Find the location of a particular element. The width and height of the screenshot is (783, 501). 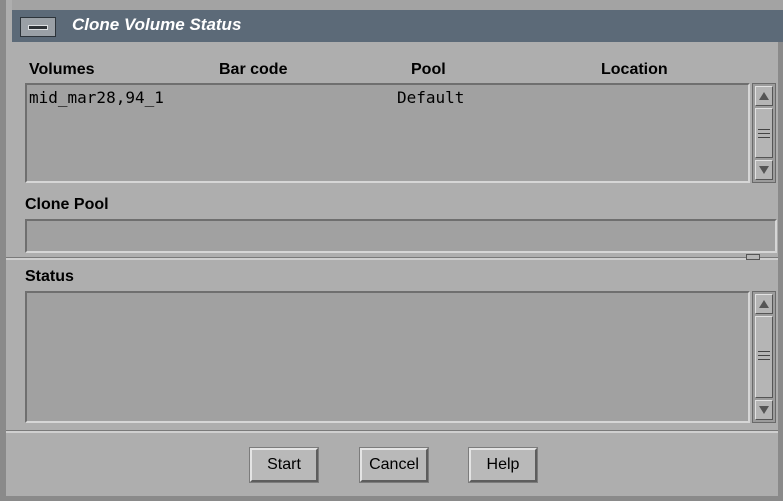

column-header-bar-code: Bar code is located at coordinates (253, 69).